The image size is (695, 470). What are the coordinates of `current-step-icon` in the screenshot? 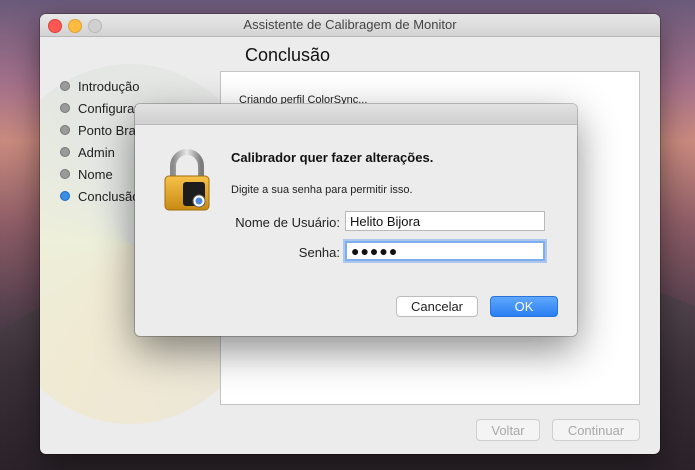 It's located at (65, 196).